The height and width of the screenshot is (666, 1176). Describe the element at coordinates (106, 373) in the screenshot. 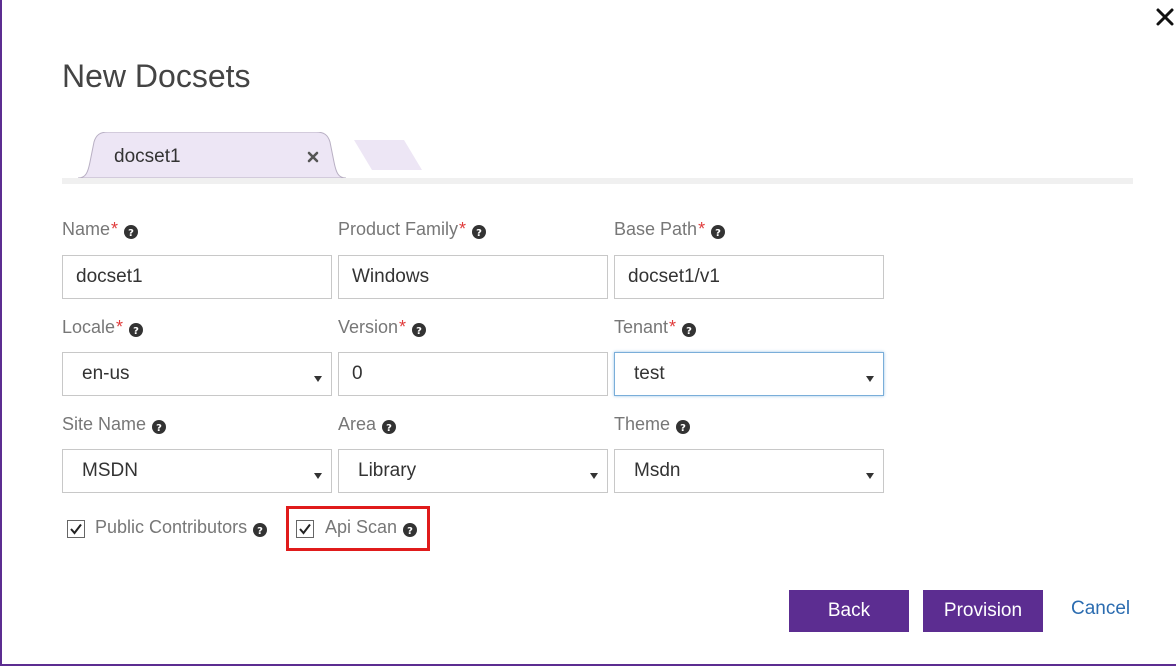

I see `locale-value: en-us` at that location.